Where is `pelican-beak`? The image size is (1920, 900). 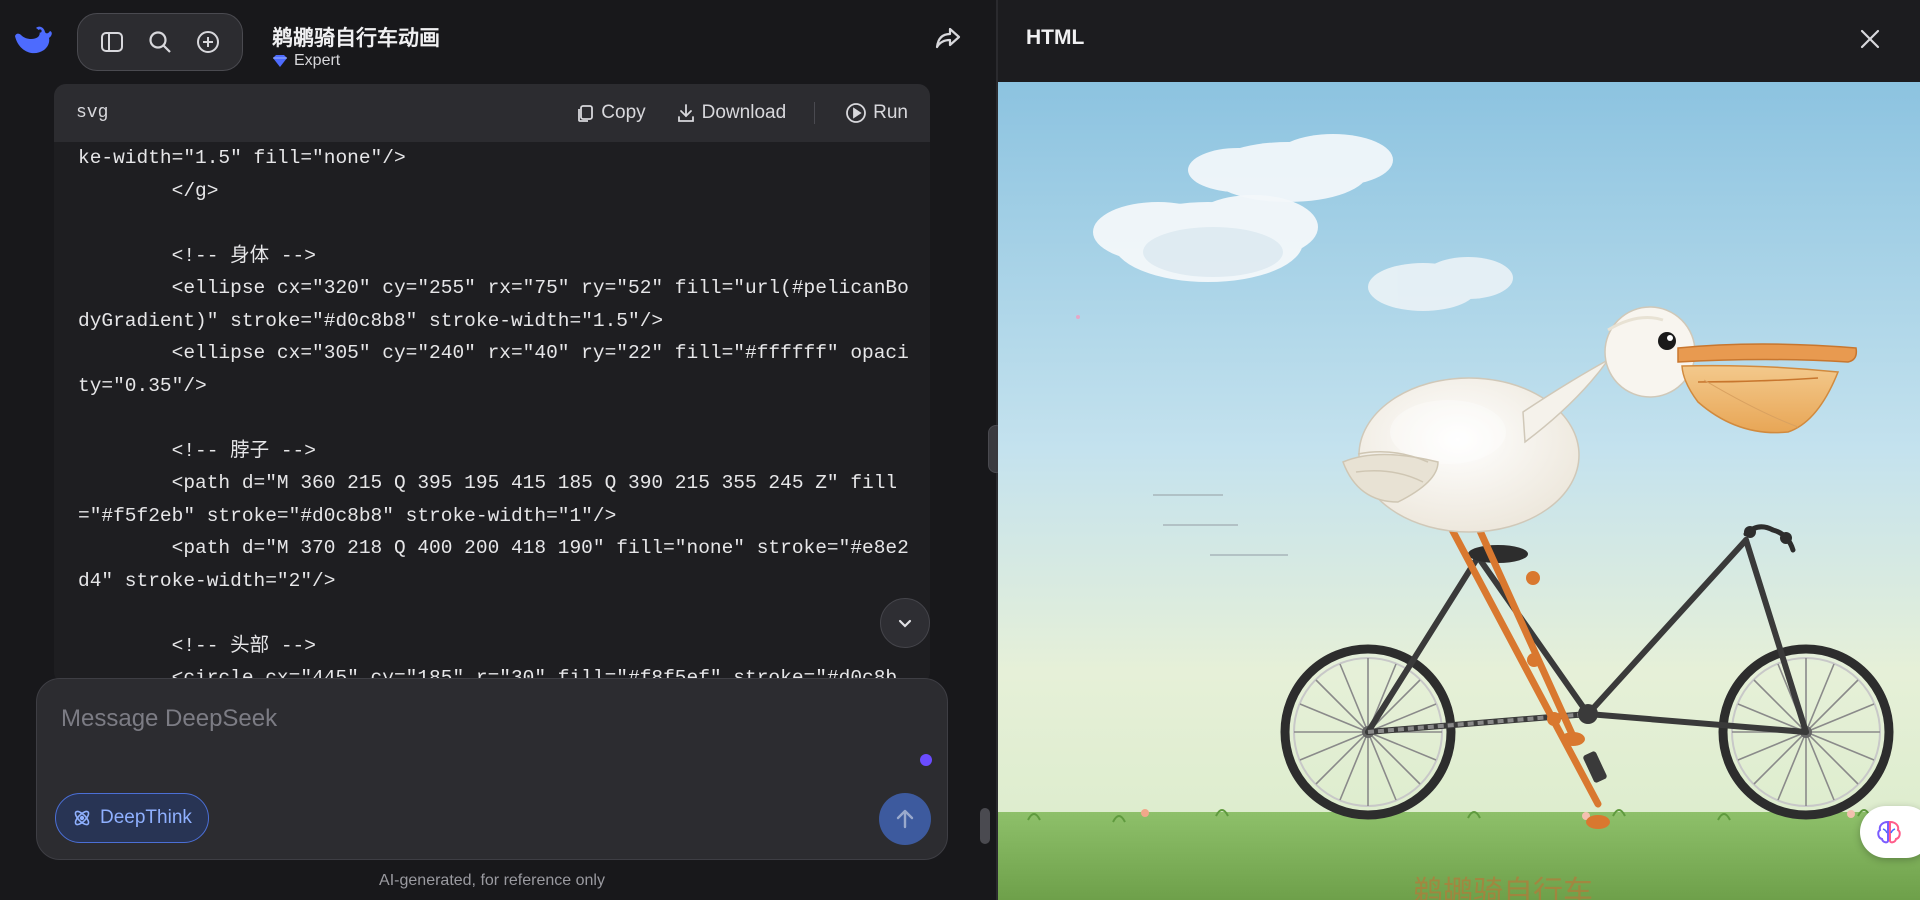
pelican-beak is located at coordinates (1767, 353).